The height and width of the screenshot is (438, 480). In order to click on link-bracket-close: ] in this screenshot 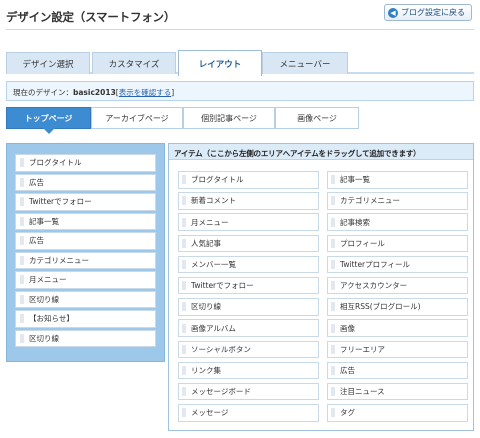, I will do `click(173, 92)`.